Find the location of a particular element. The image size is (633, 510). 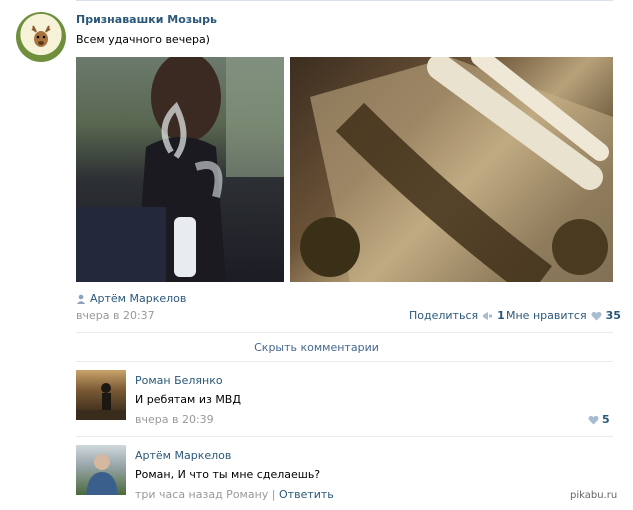

group-avatar is located at coordinates (41, 37).